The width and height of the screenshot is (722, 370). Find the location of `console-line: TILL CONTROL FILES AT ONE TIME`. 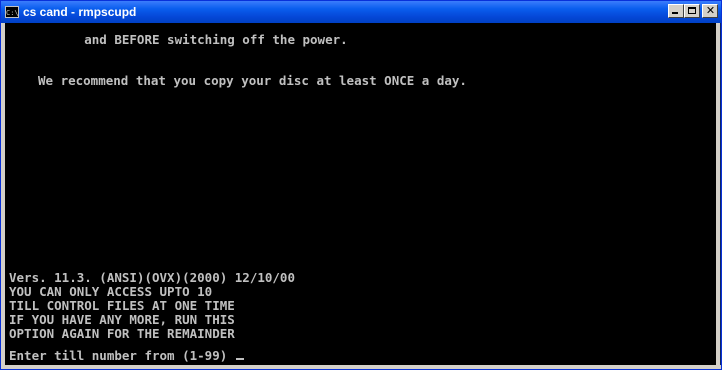

console-line: TILL CONTROL FILES AT ONE TIME is located at coordinates (122, 305).